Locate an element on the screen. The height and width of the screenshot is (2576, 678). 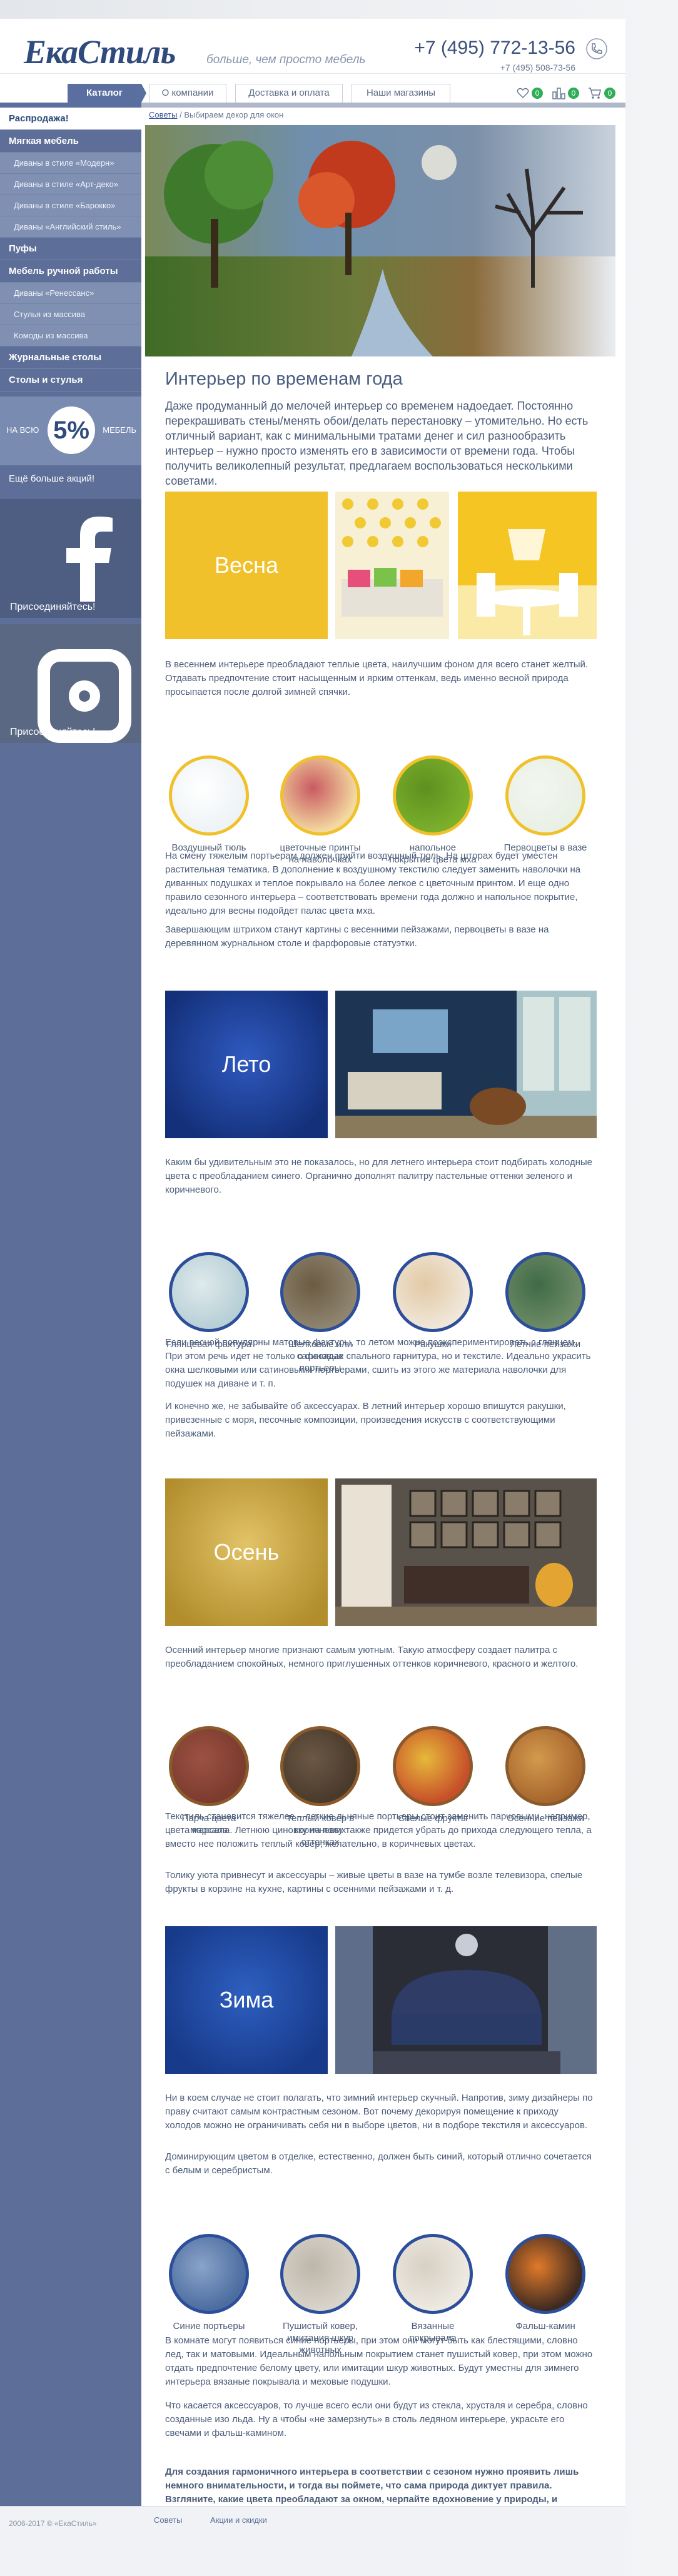
winter-circle-item-3: Фальш-камин is located at coordinates (545, 2283).